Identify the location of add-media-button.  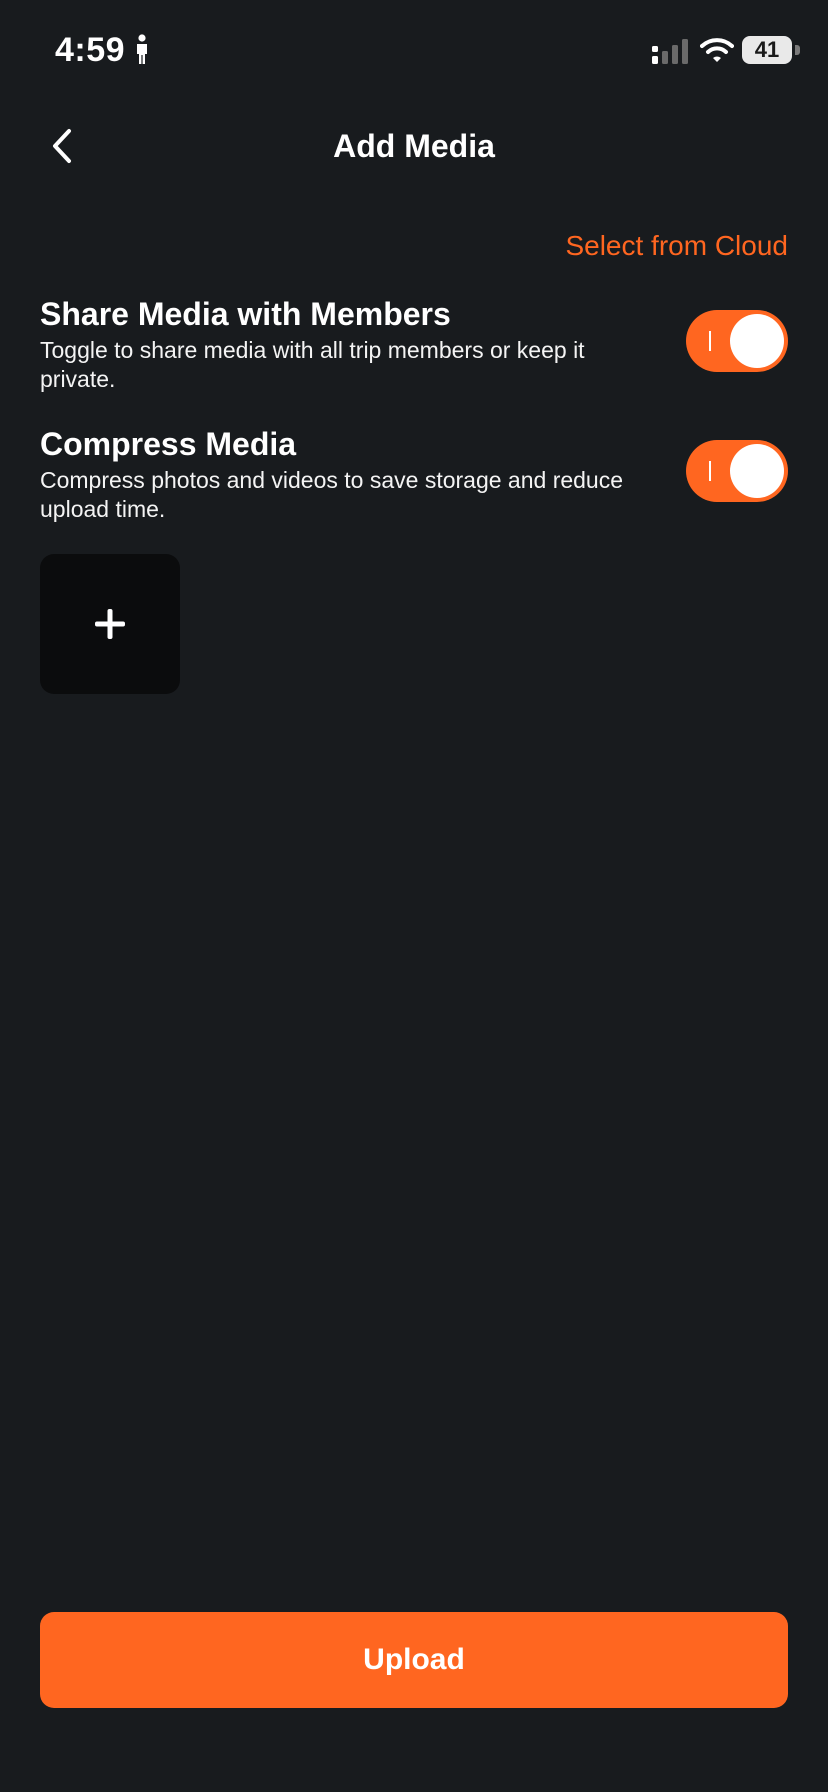
(110, 624).